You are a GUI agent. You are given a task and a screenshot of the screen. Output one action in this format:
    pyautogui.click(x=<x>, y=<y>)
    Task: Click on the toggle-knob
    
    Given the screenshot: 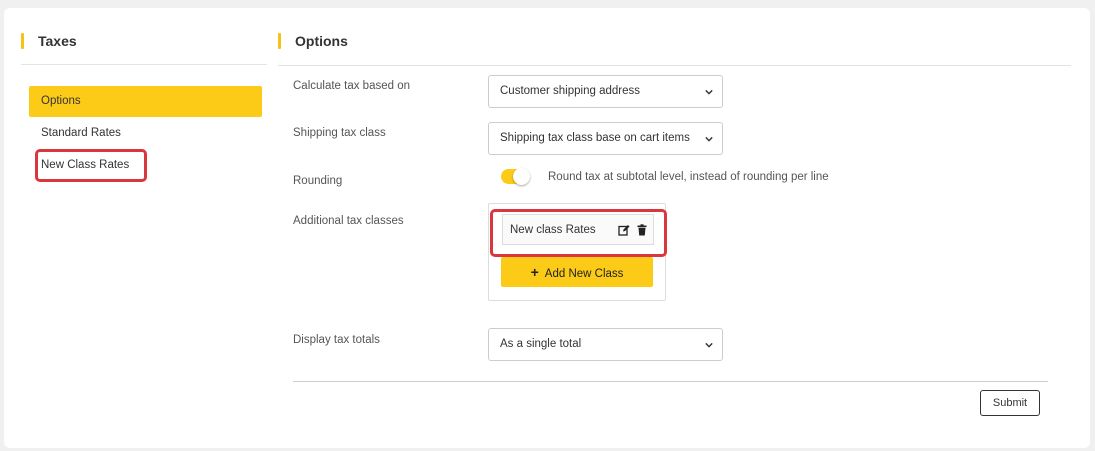 What is the action you would take?
    pyautogui.click(x=521, y=176)
    